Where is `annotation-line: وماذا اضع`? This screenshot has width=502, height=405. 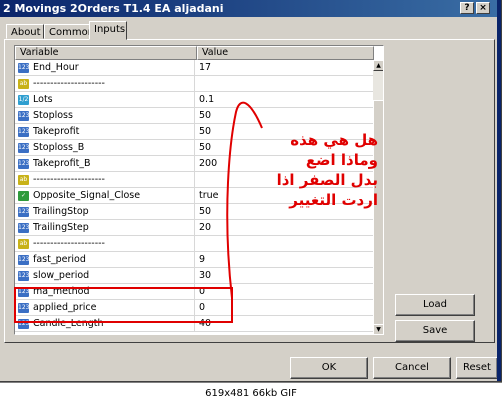 annotation-line: وماذا اضع is located at coordinates (341, 160).